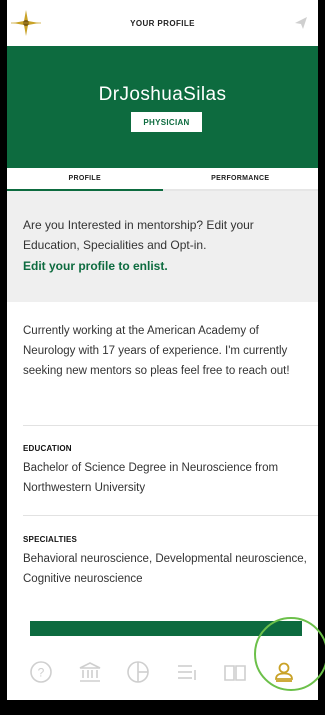 This screenshot has width=325, height=715. Describe the element at coordinates (162, 94) in the screenshot. I see `profile-name: DrJoshuaSilas` at that location.